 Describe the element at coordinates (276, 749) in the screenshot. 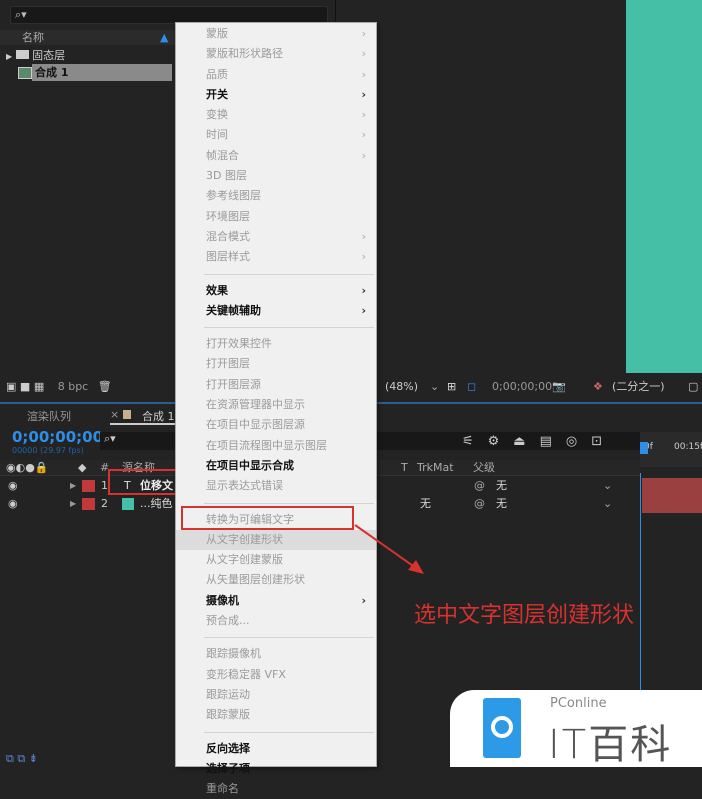

I see `menu-item: 反向选择` at that location.